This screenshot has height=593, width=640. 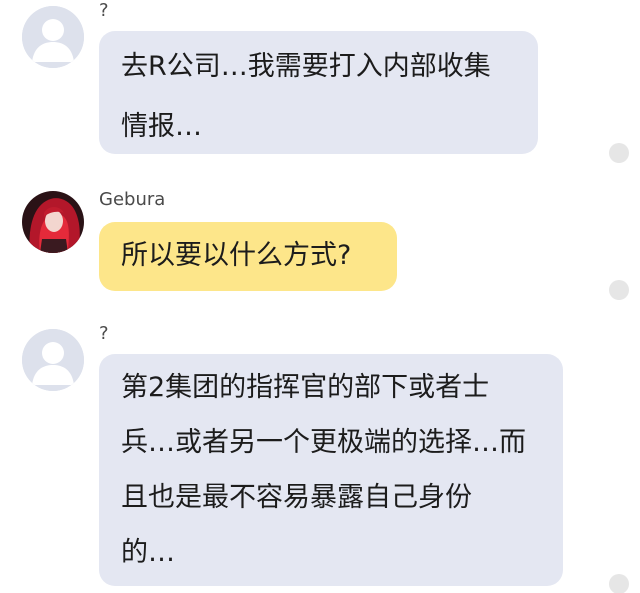 What do you see at coordinates (132, 199) in the screenshot?
I see `sender-name: Gebura` at bounding box center [132, 199].